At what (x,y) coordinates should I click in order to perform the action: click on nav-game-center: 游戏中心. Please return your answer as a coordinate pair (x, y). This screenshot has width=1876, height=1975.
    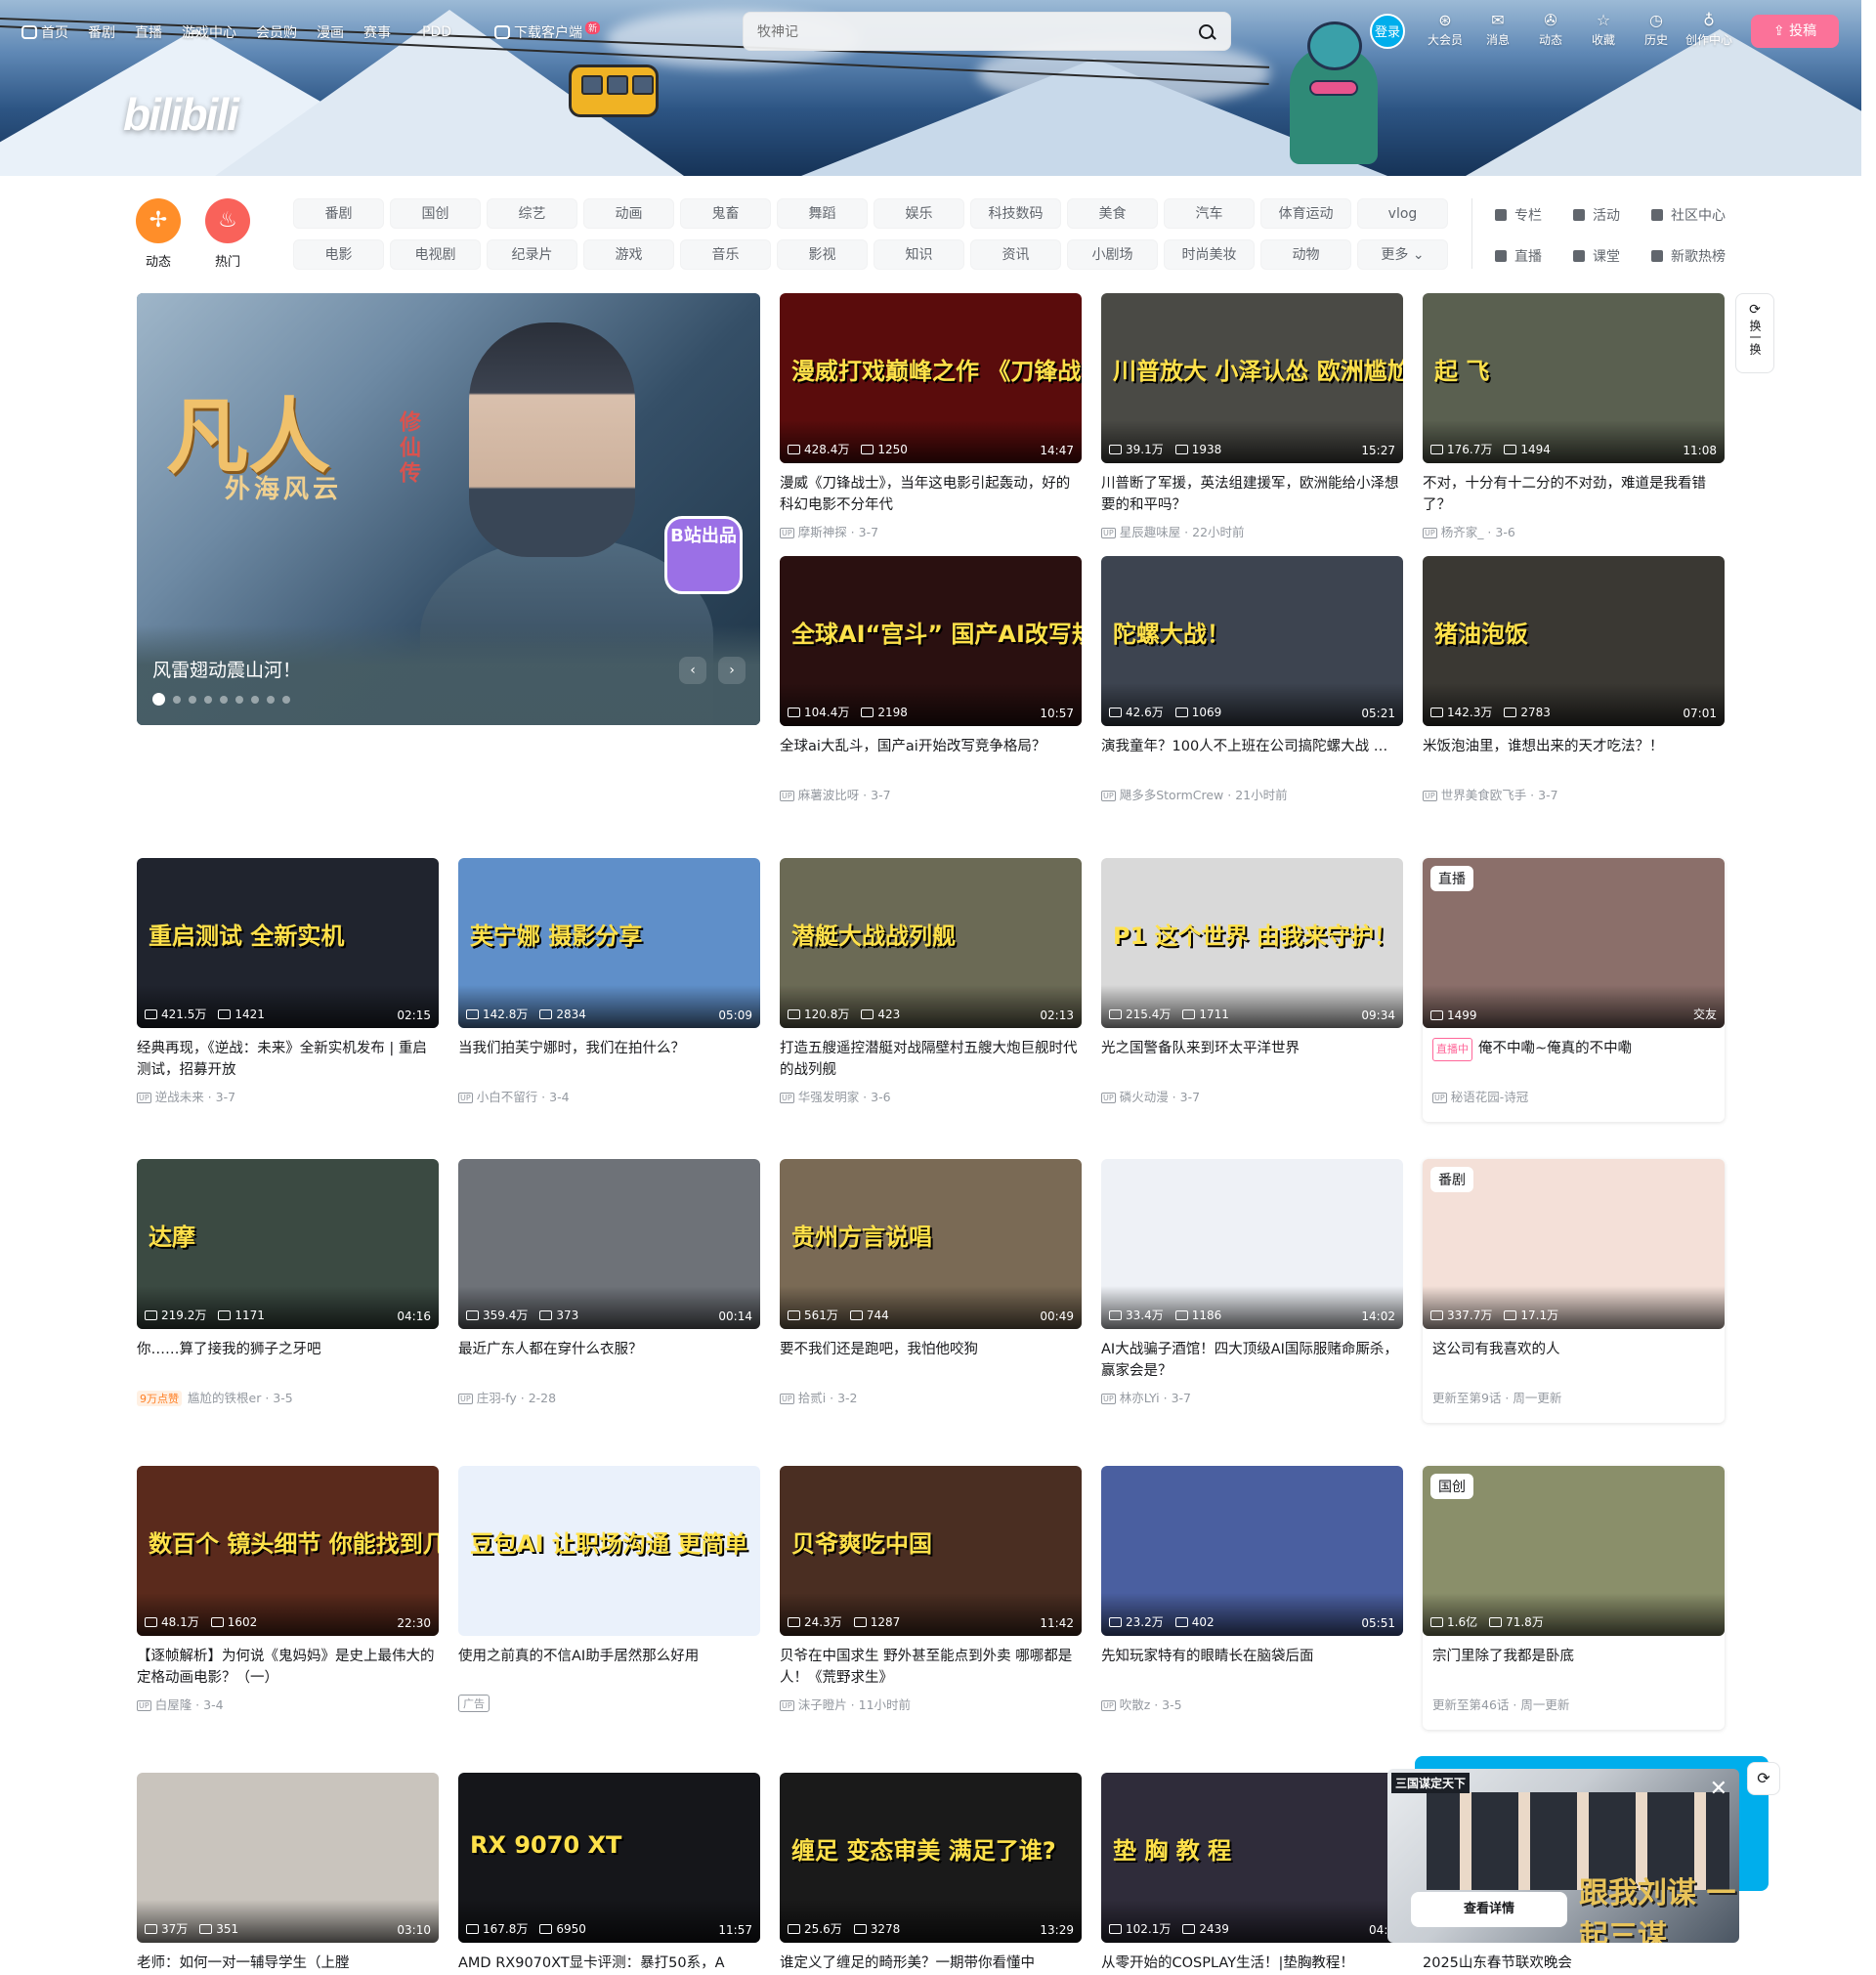
    Looking at the image, I should click on (209, 32).